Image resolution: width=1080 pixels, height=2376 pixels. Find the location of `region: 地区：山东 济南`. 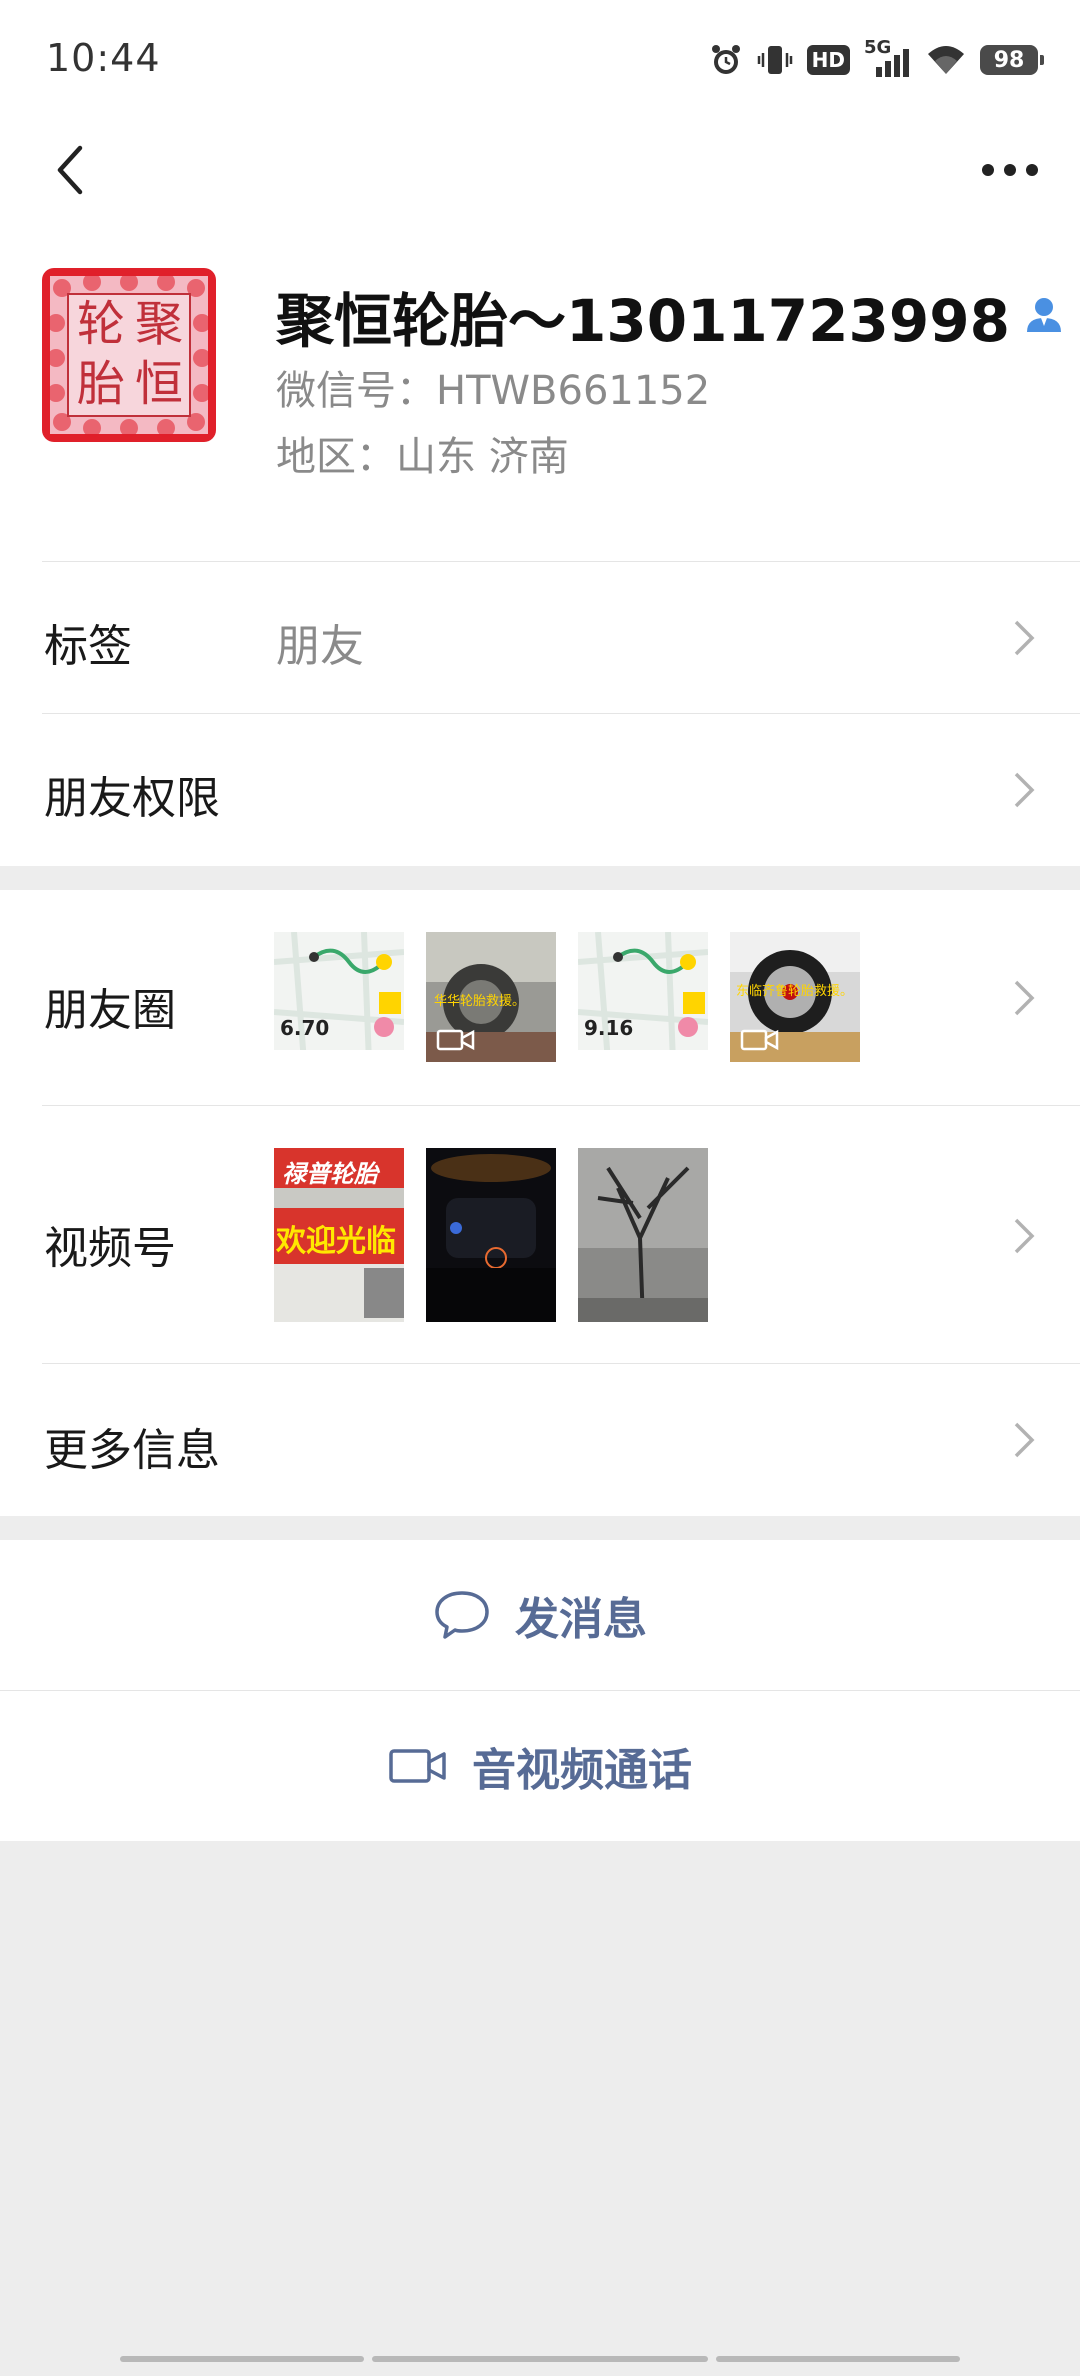

region: 地区：山东 济南 is located at coordinates (422, 457).